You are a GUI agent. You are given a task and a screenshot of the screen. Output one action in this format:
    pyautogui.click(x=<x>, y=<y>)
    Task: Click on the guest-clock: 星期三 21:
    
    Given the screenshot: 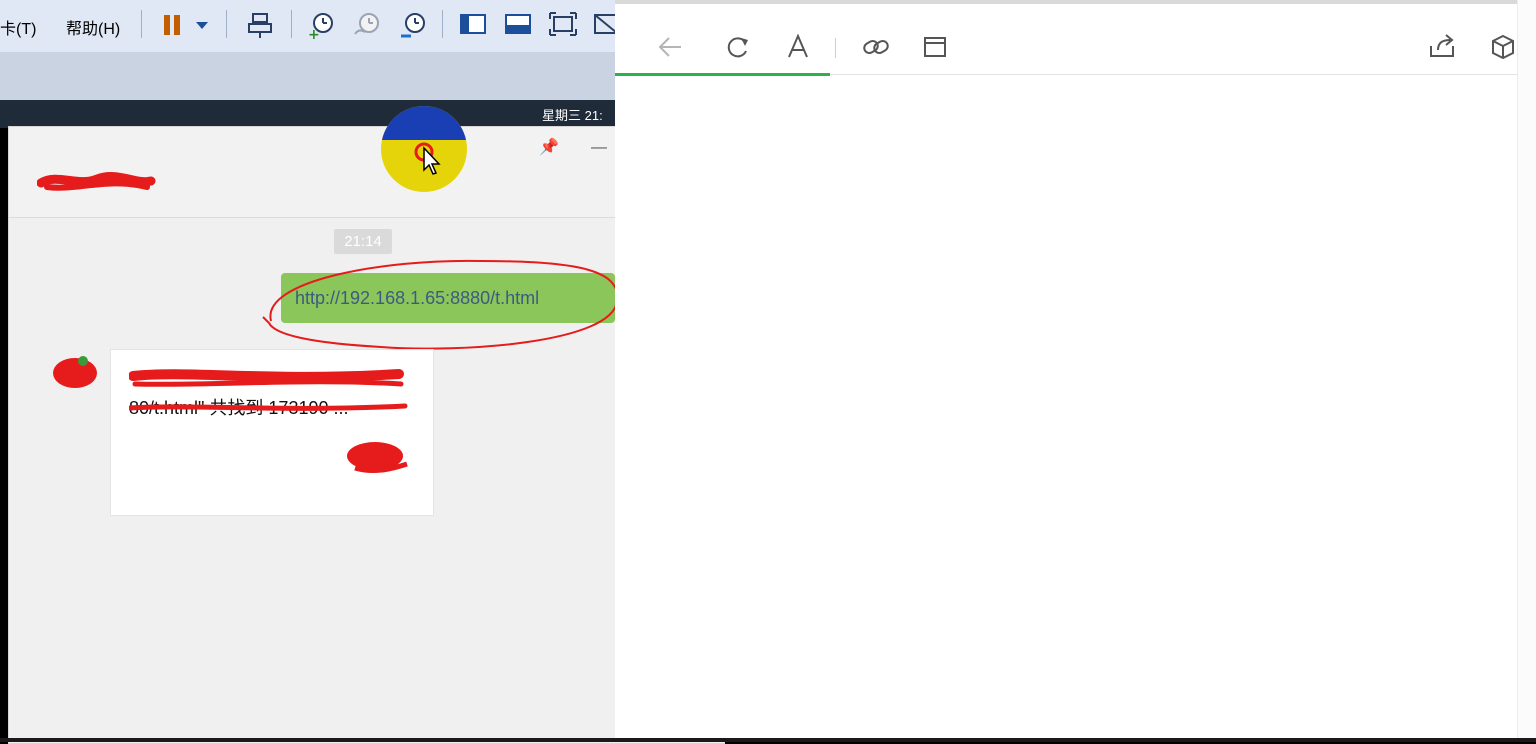 What is the action you would take?
    pyautogui.click(x=572, y=115)
    